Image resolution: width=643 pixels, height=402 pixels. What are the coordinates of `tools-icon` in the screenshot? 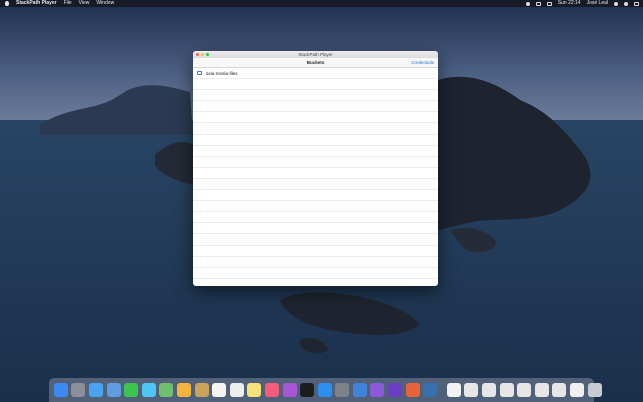 It's located at (412, 390).